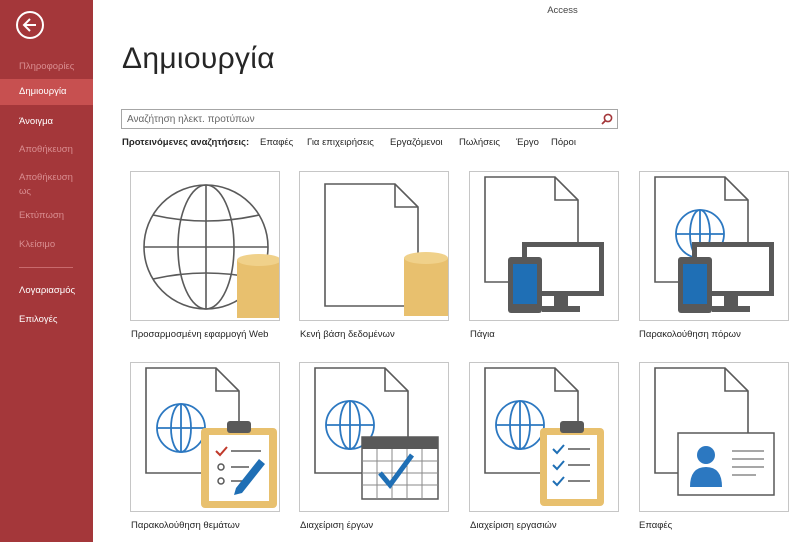 The height and width of the screenshot is (542, 798). What do you see at coordinates (337, 525) in the screenshot?
I see `template-label: Διαχείριση έργων` at bounding box center [337, 525].